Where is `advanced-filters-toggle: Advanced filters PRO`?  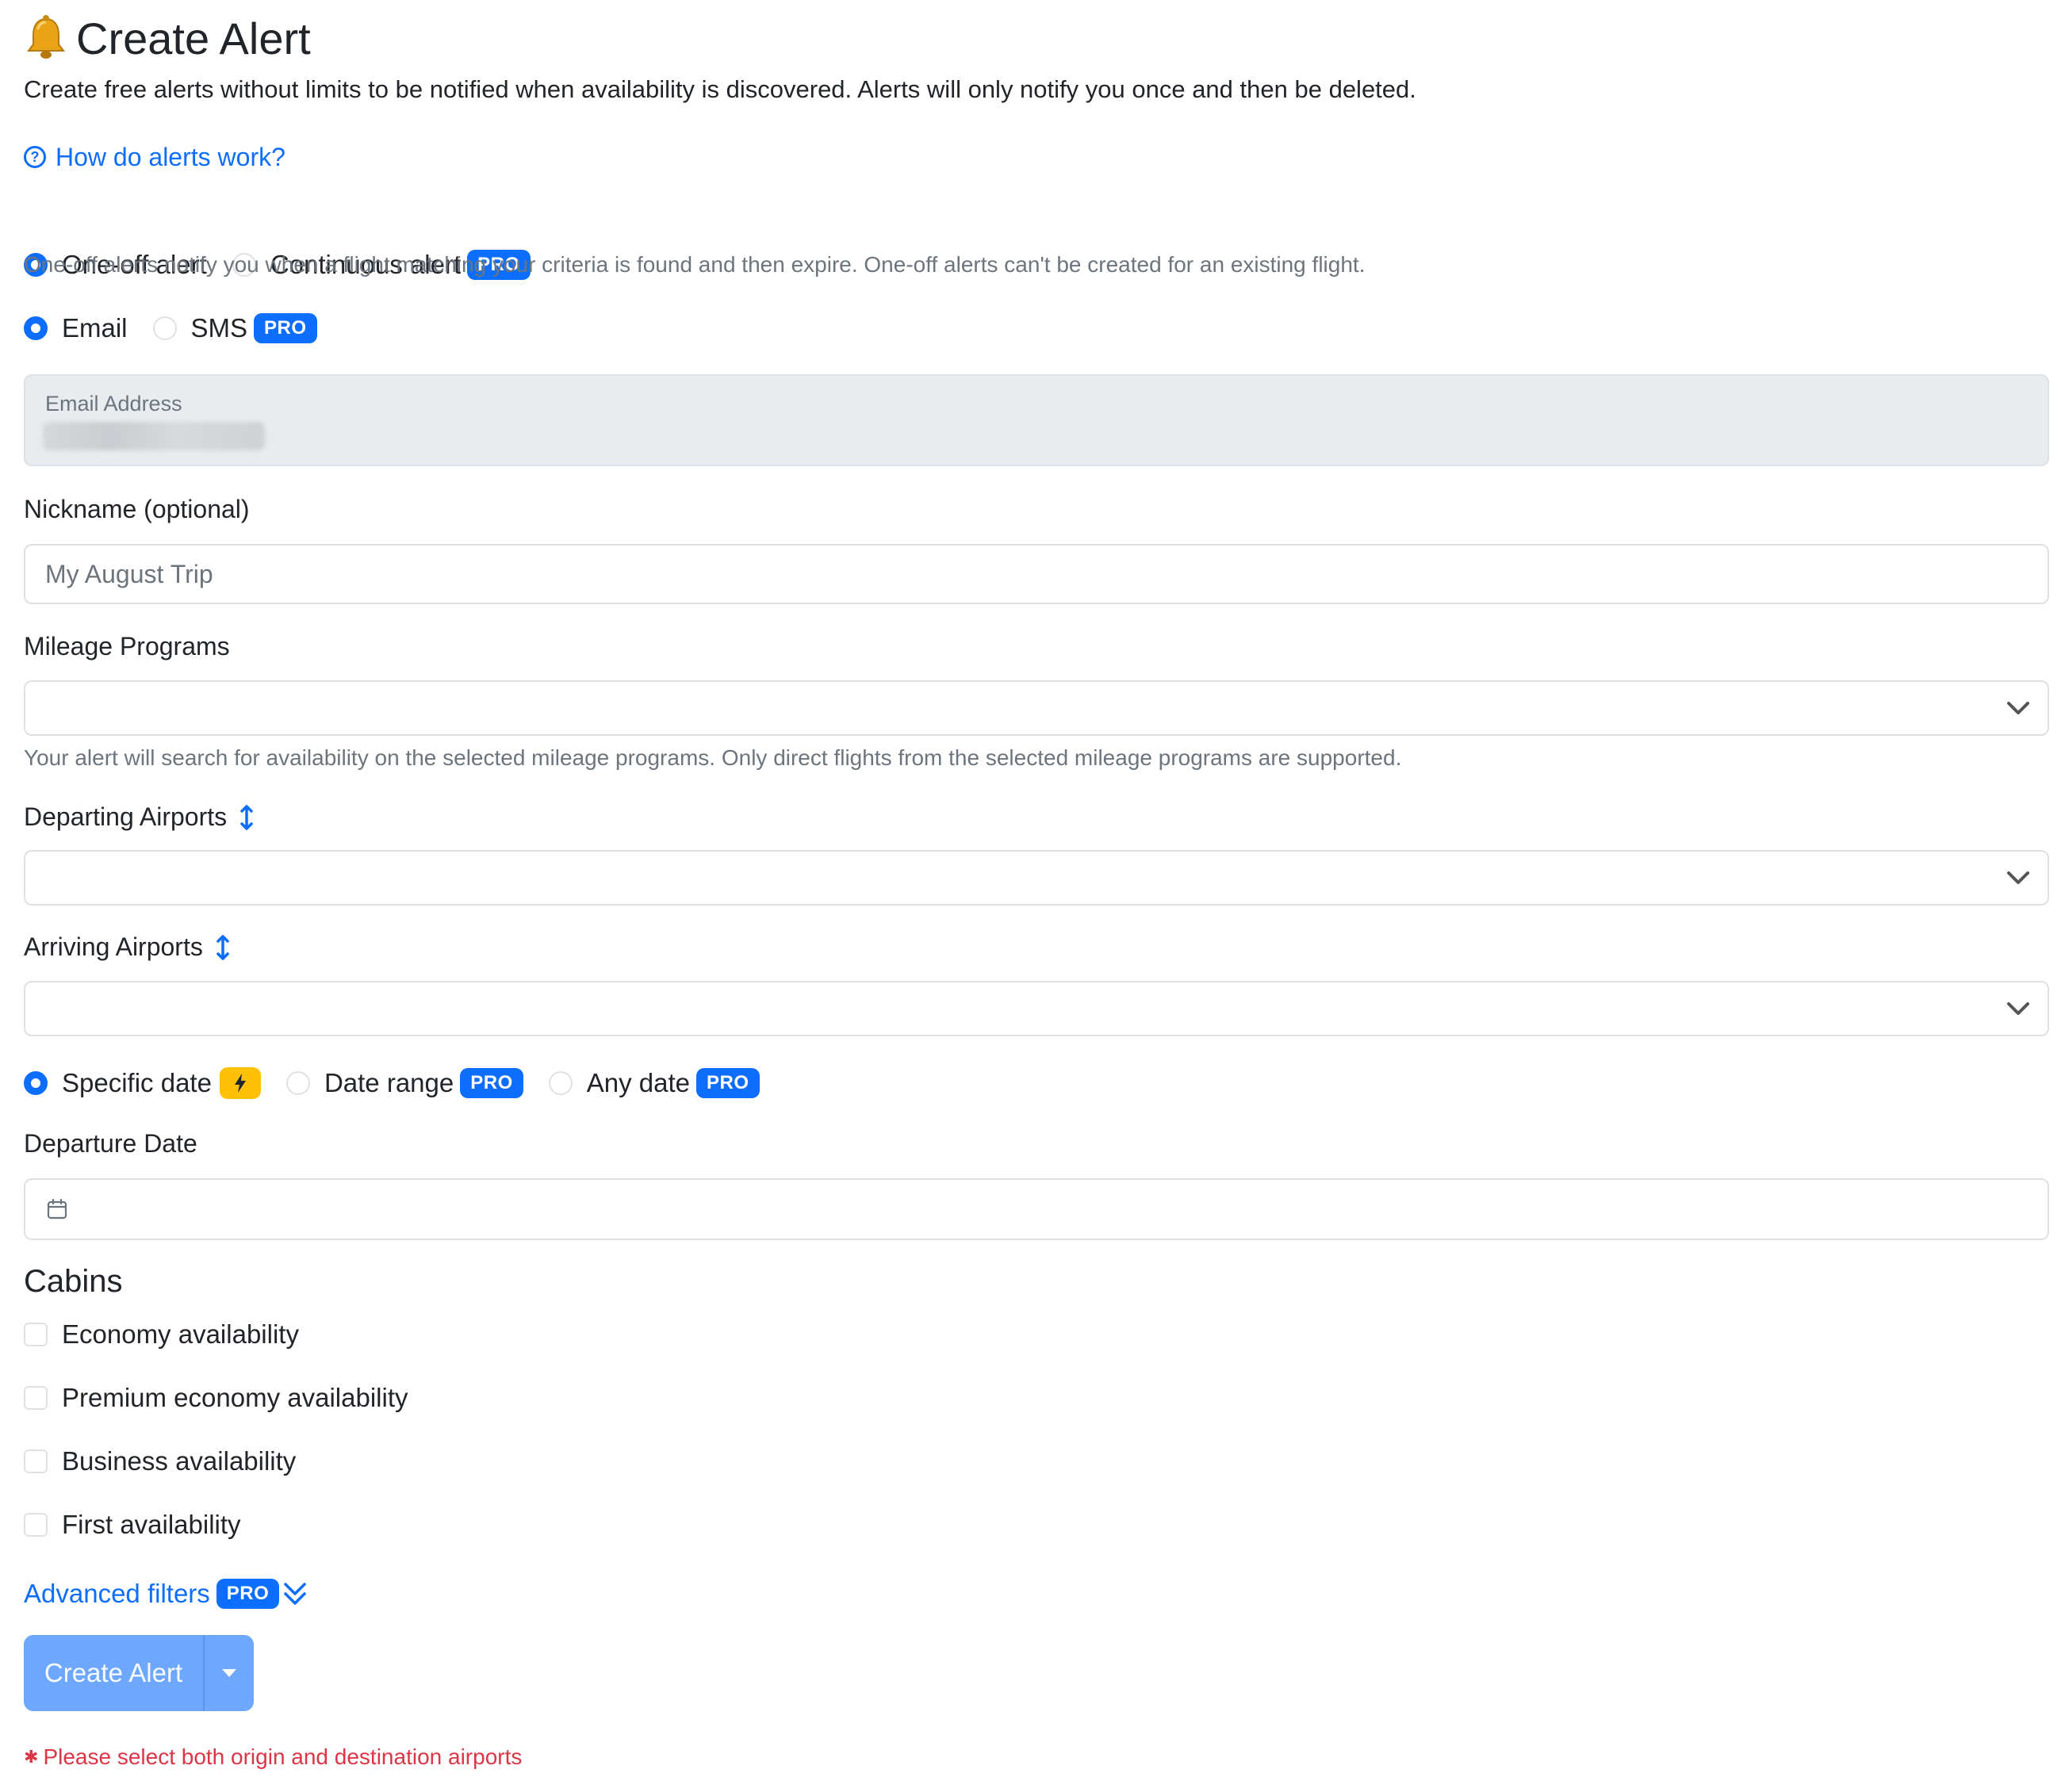
advanced-filters-toggle: Advanced filters PRO is located at coordinates (166, 1594).